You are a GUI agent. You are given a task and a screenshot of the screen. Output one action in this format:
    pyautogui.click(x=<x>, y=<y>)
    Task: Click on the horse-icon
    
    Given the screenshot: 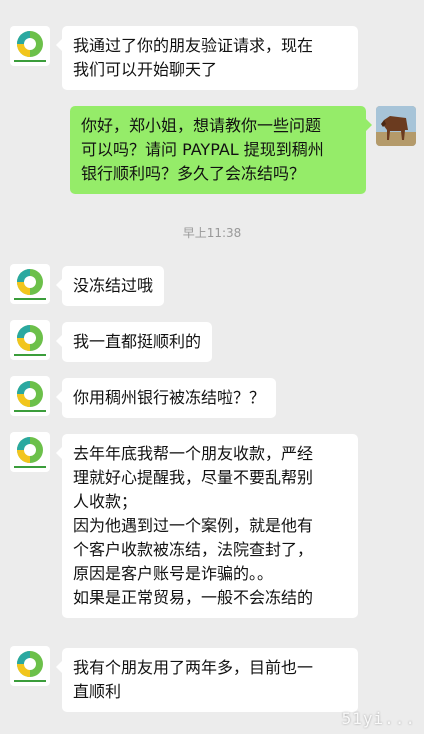 What is the action you would take?
    pyautogui.click(x=396, y=126)
    